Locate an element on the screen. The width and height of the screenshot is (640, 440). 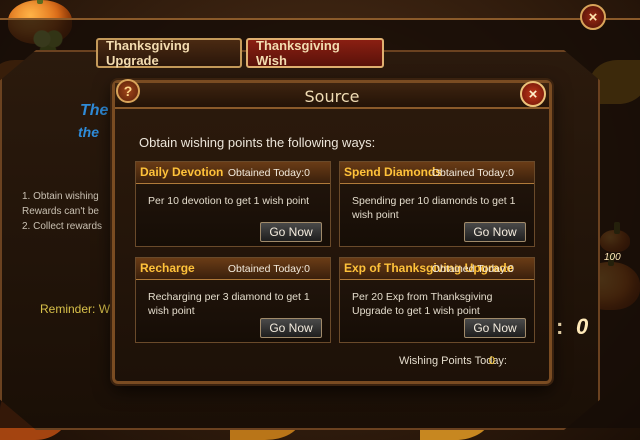
back-close-button: × is located at coordinates (593, 17).